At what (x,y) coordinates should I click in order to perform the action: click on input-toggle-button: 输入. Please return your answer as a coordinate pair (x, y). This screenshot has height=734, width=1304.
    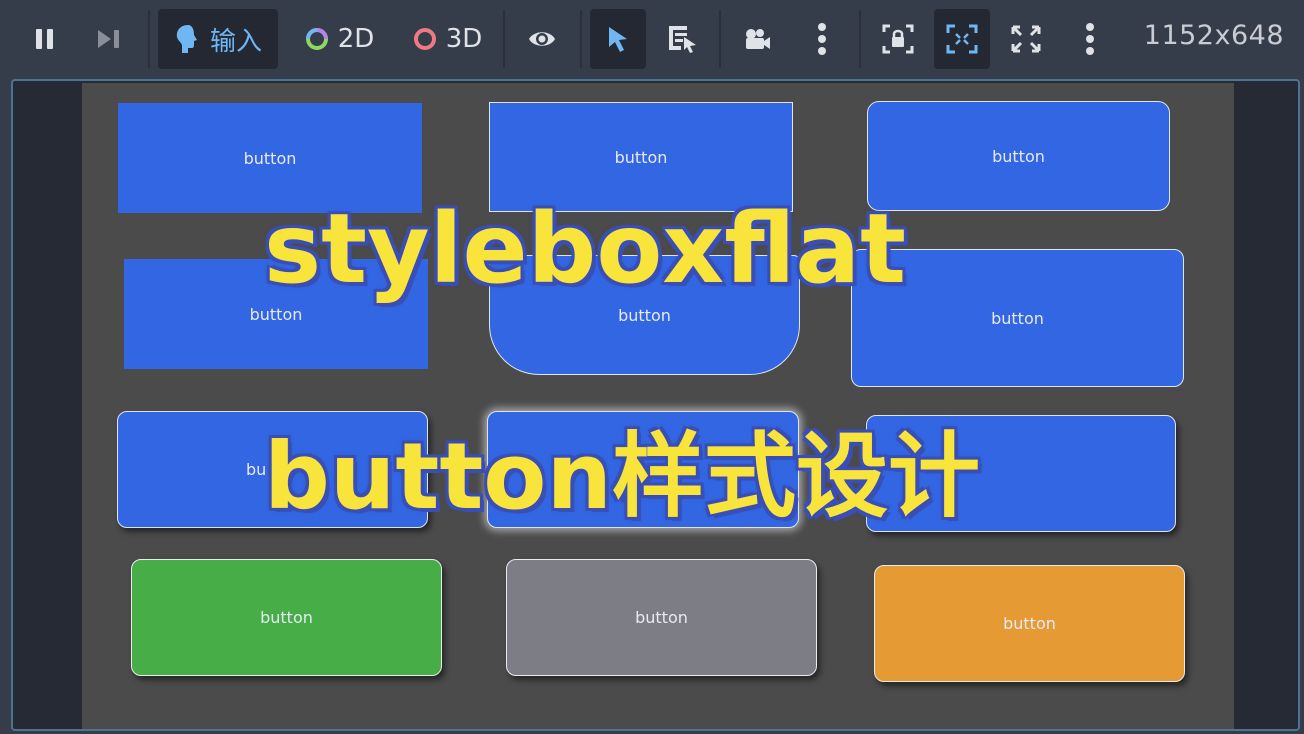
    Looking at the image, I should click on (218, 39).